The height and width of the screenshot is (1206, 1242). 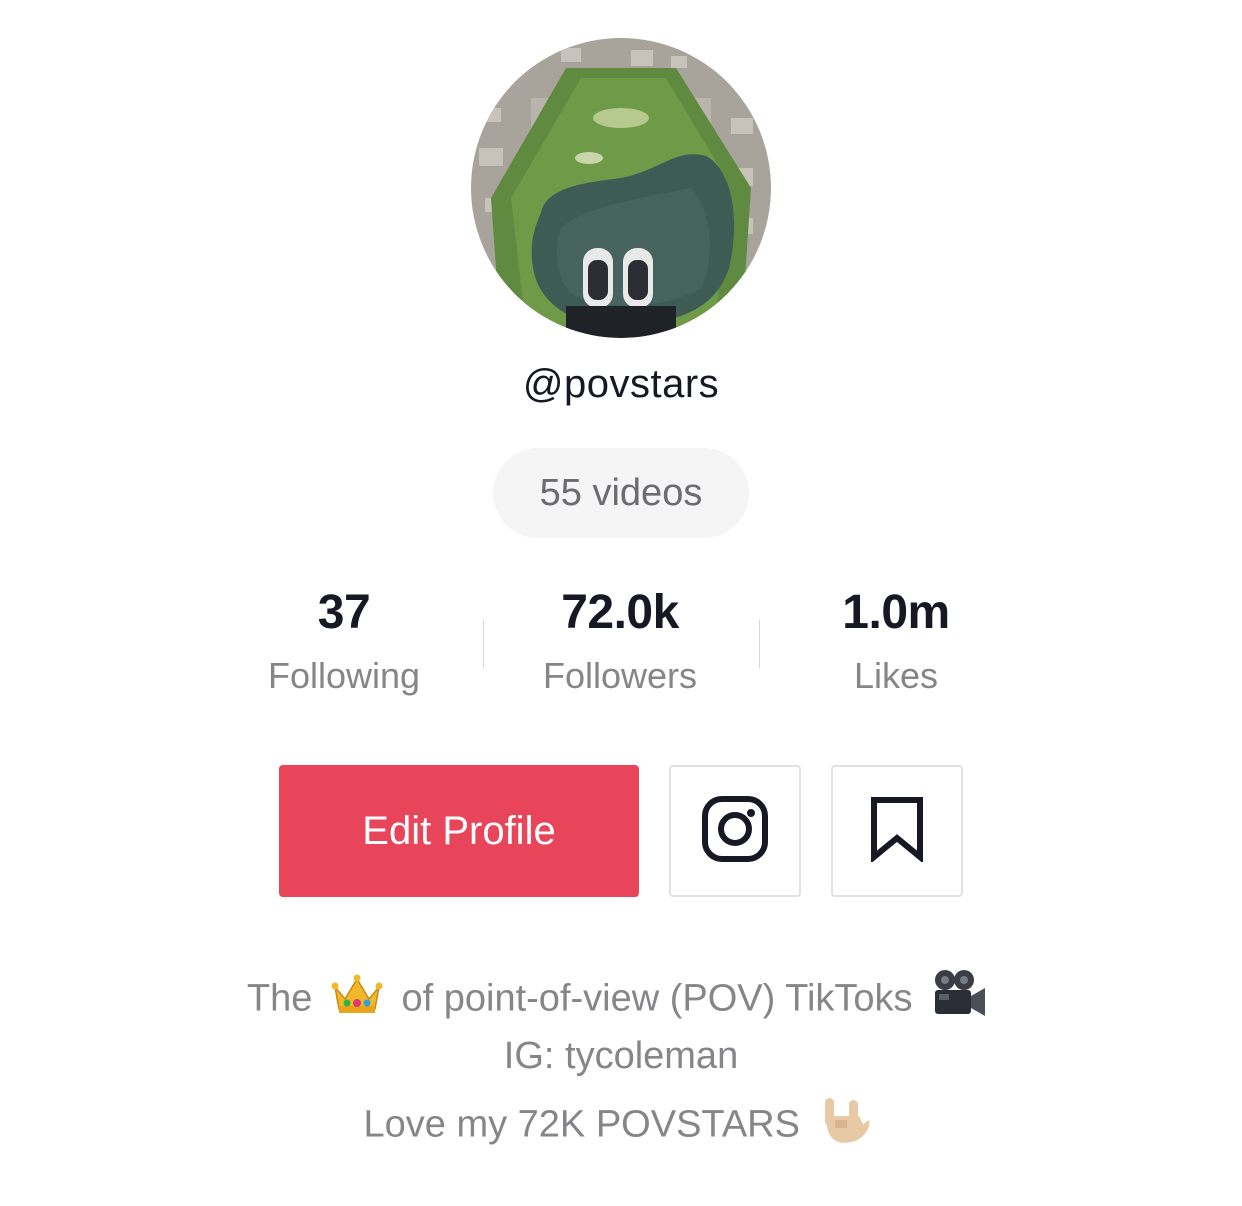 I want to click on bio-text: The, so click(x=279, y=998).